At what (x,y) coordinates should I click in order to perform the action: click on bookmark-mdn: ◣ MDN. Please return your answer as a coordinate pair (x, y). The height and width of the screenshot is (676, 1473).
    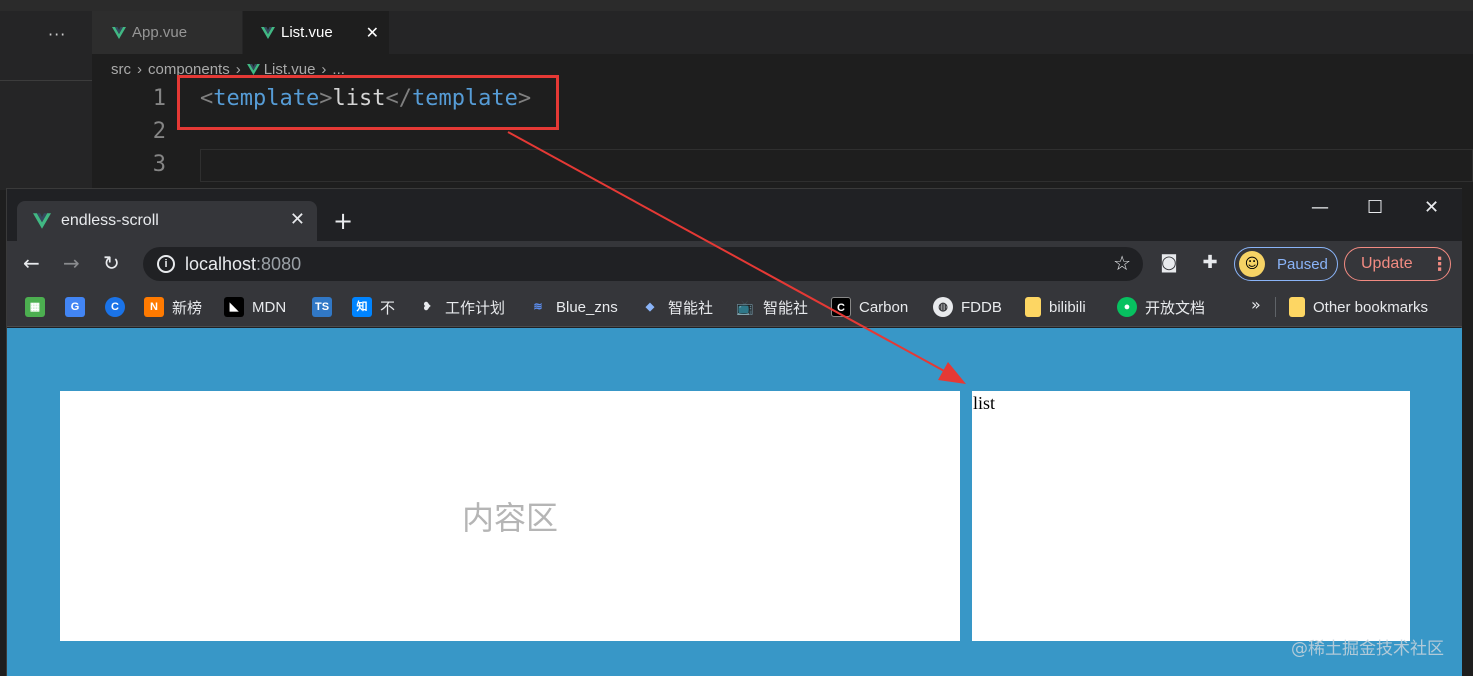
    Looking at the image, I should click on (255, 307).